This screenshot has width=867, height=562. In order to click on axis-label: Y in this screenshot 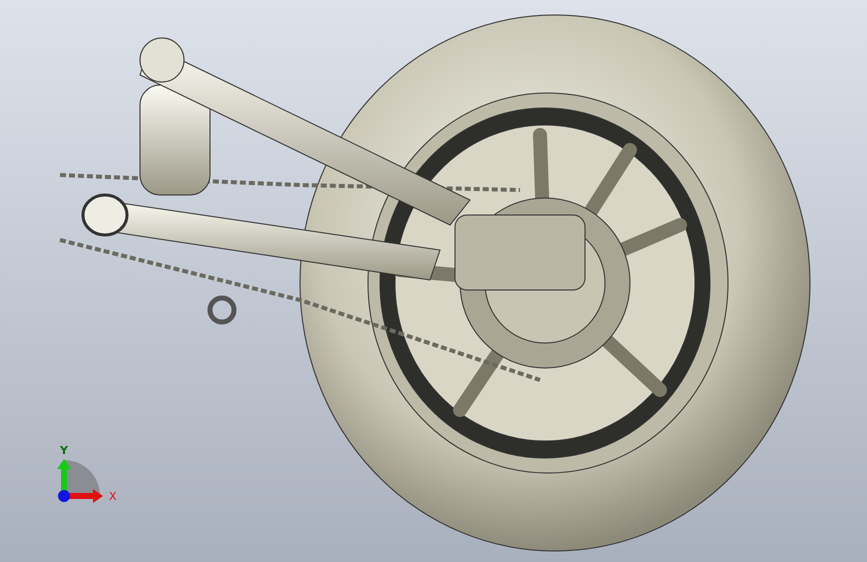, I will do `click(64, 450)`.